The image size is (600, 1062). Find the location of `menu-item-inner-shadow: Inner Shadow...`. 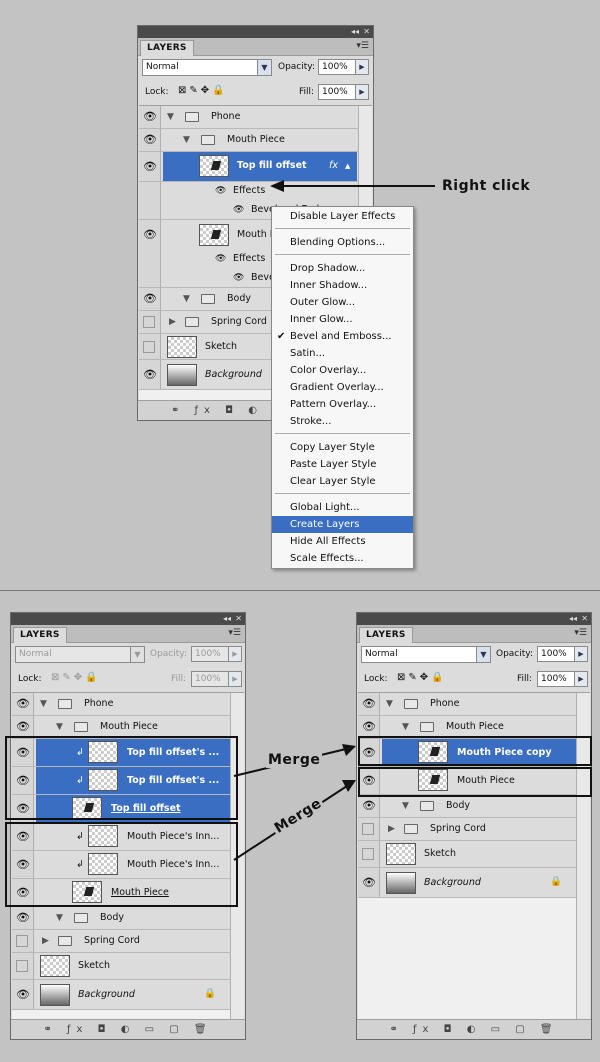

menu-item-inner-shadow: Inner Shadow... is located at coordinates (342, 285).